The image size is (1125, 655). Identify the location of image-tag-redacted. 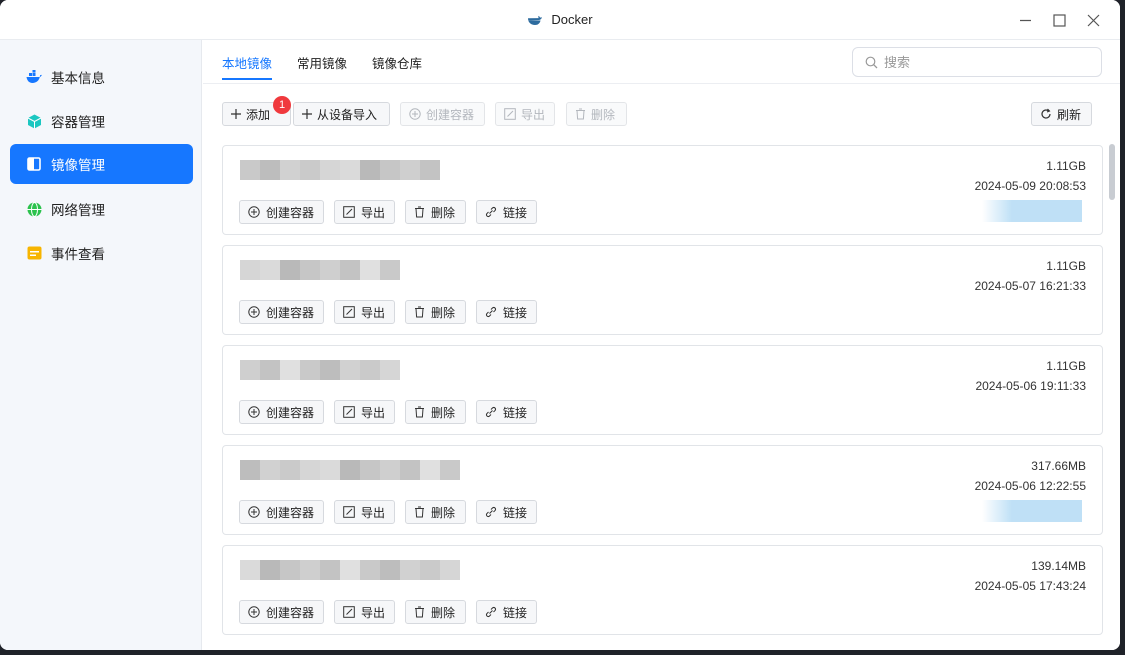
(1032, 211).